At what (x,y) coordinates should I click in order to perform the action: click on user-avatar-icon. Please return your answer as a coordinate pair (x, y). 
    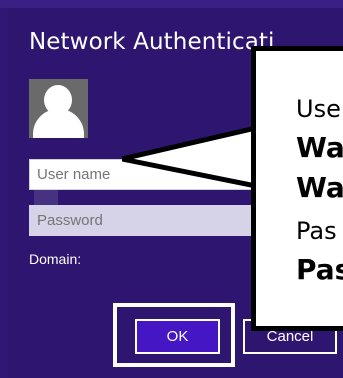
    Looking at the image, I should click on (58, 108).